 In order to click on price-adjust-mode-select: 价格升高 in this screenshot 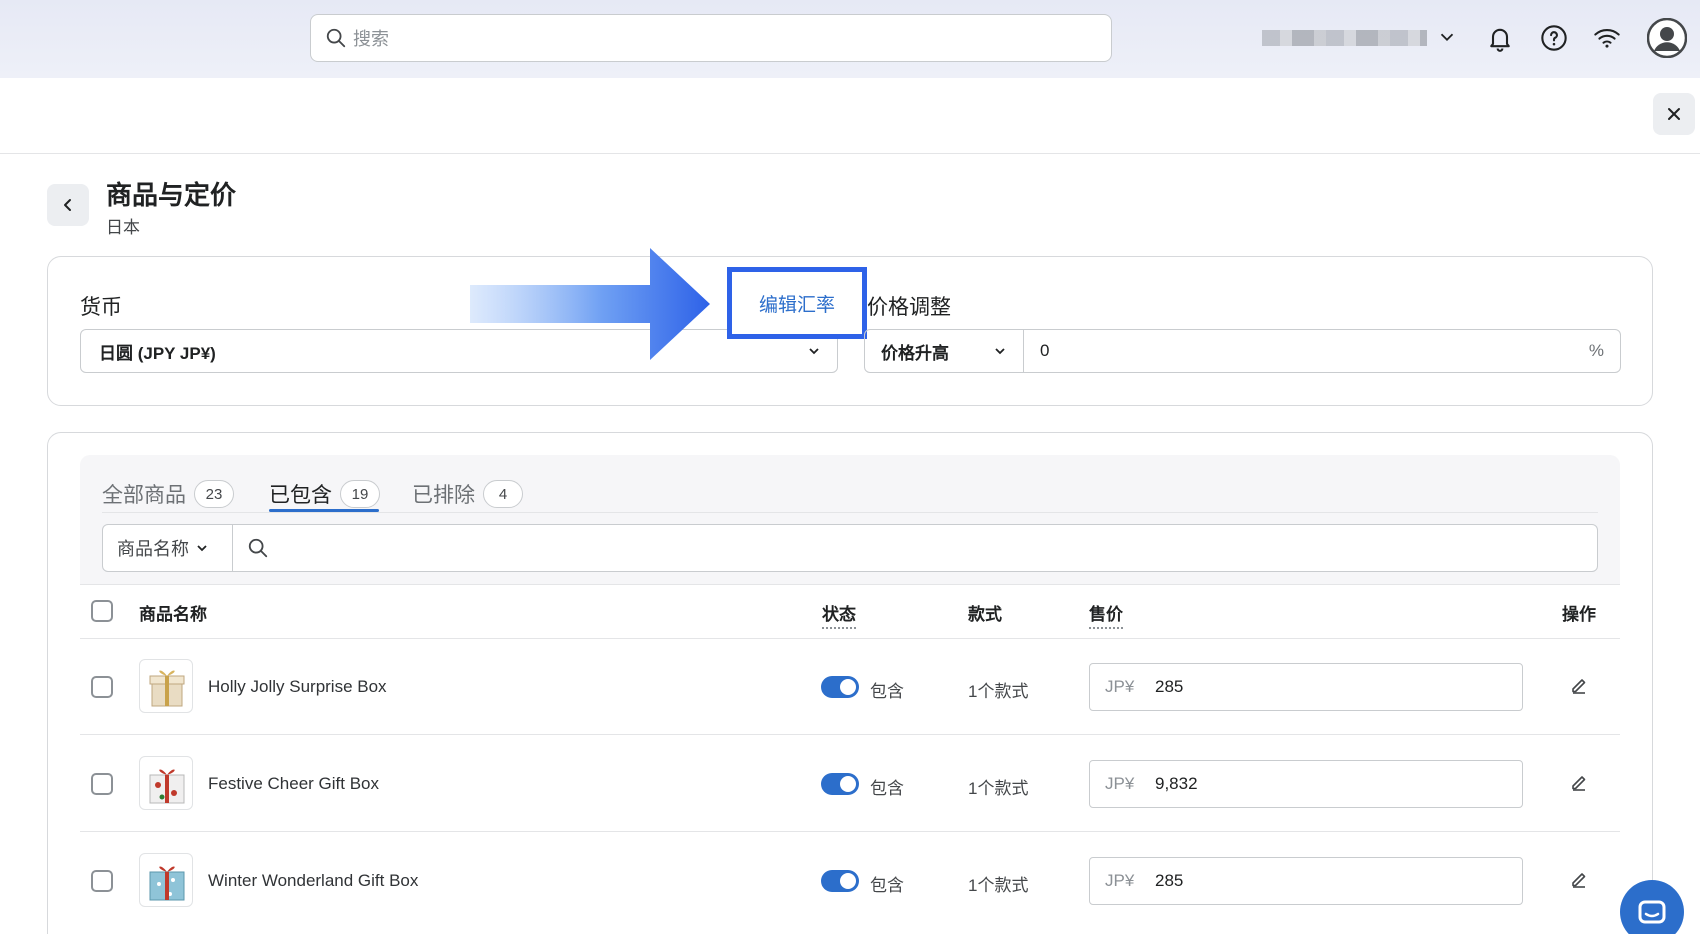, I will do `click(944, 351)`.